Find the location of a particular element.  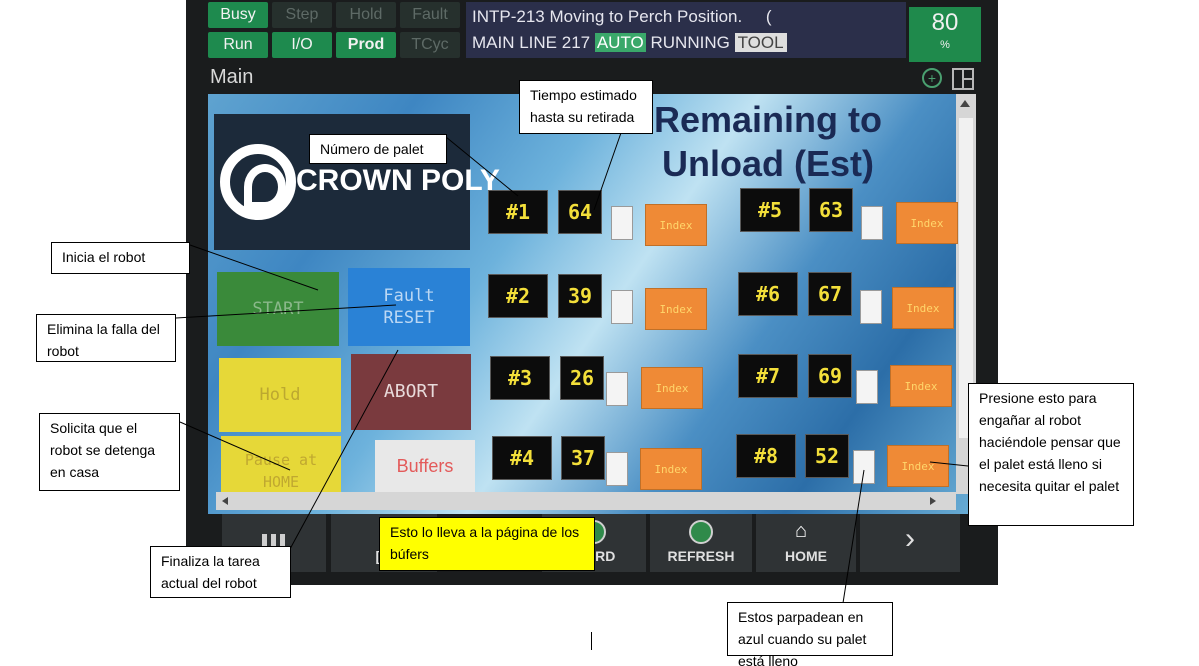

tool-badge: TOOL is located at coordinates (760, 42).